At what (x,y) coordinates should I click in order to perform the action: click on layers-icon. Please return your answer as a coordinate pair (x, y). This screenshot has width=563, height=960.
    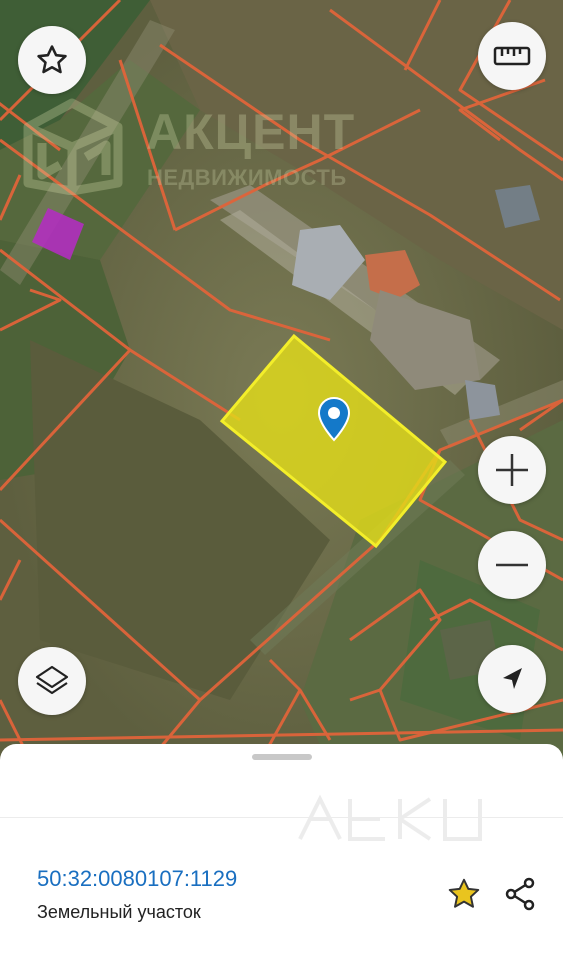
    Looking at the image, I should click on (52, 680).